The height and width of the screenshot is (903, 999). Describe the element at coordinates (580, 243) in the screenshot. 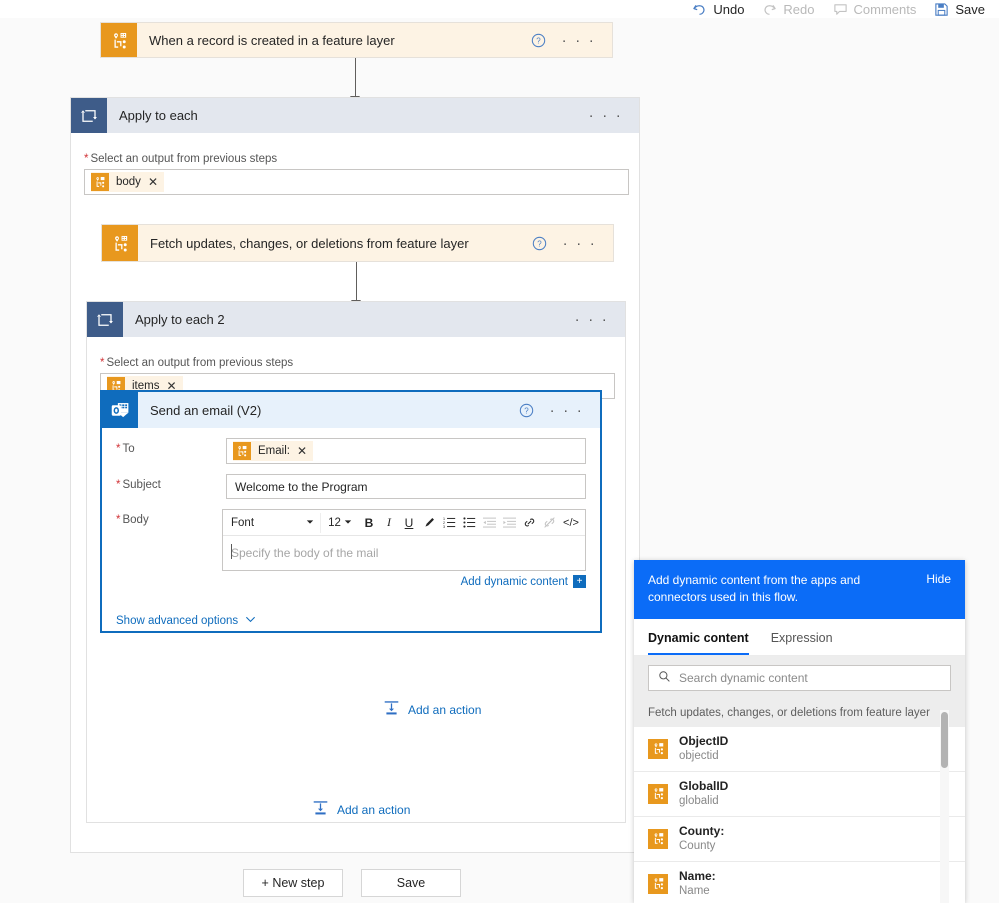

I see `fetch-menu-button: · · ·` at that location.